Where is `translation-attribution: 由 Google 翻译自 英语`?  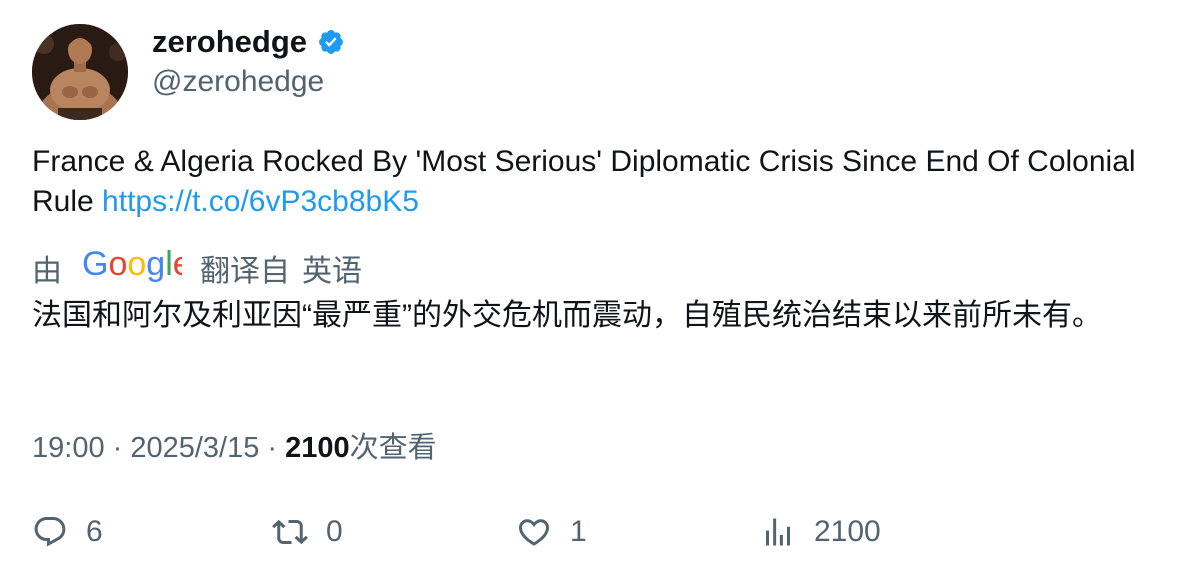
translation-attribution: 由 Google 翻译自 英语 is located at coordinates (197, 268).